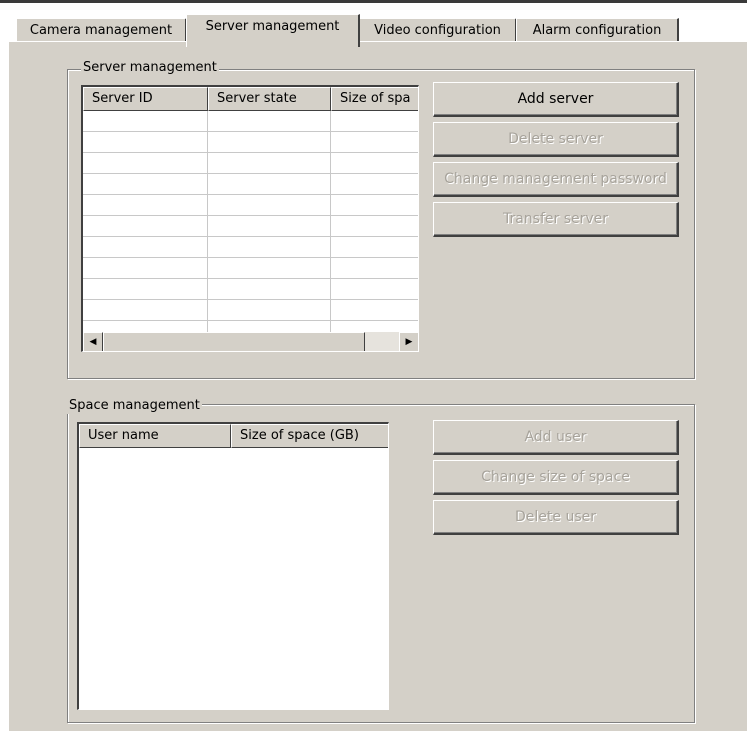  Describe the element at coordinates (556, 139) in the screenshot. I see `delete-server-button: Delete server` at that location.